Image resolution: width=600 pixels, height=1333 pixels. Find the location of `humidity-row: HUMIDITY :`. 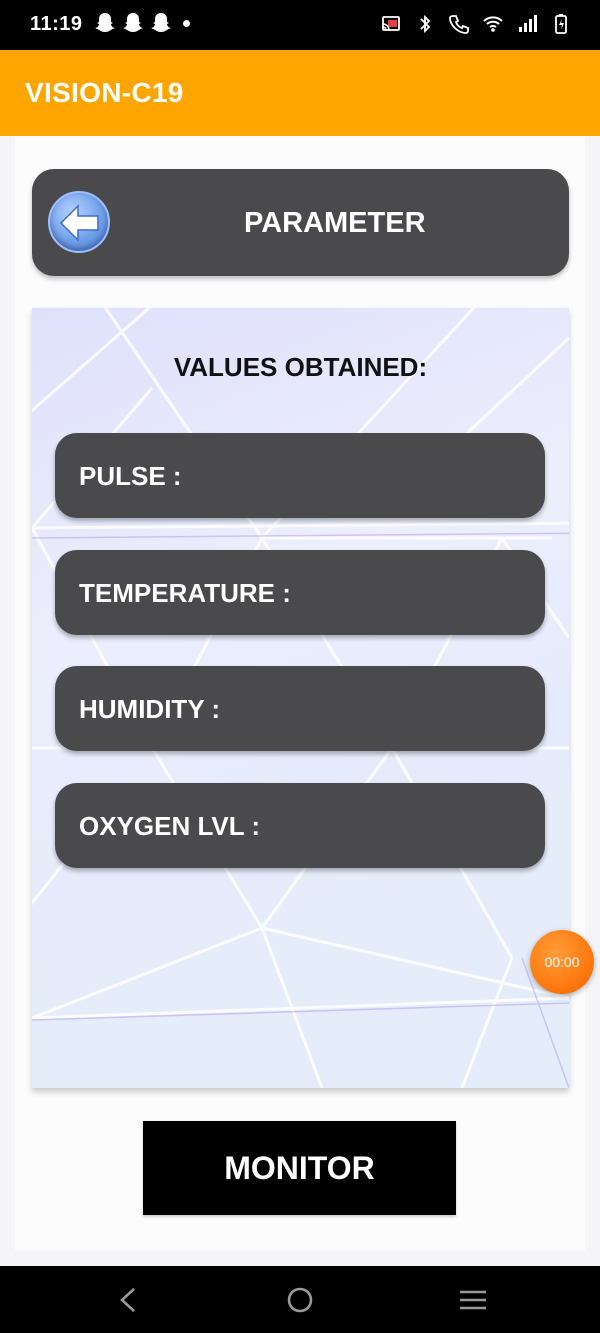

humidity-row: HUMIDITY : is located at coordinates (300, 708).